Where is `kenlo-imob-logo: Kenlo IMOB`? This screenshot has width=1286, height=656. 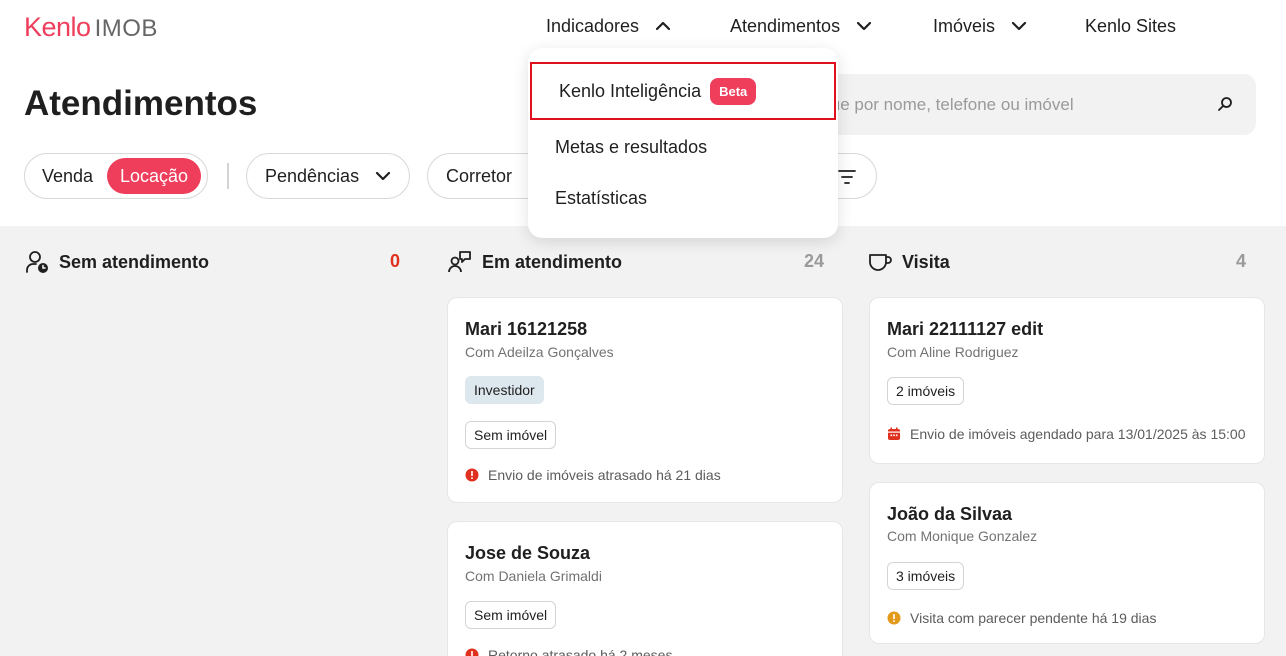 kenlo-imob-logo: Kenlo IMOB is located at coordinates (91, 27).